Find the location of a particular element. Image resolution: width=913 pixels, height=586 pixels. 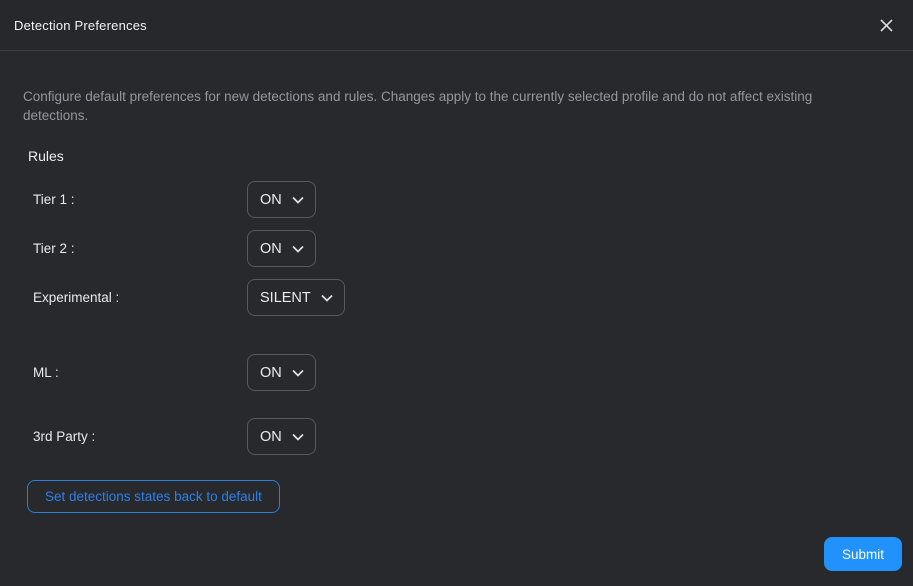

rule-row-3rd-party: 3rd Party : ON is located at coordinates (473, 436).